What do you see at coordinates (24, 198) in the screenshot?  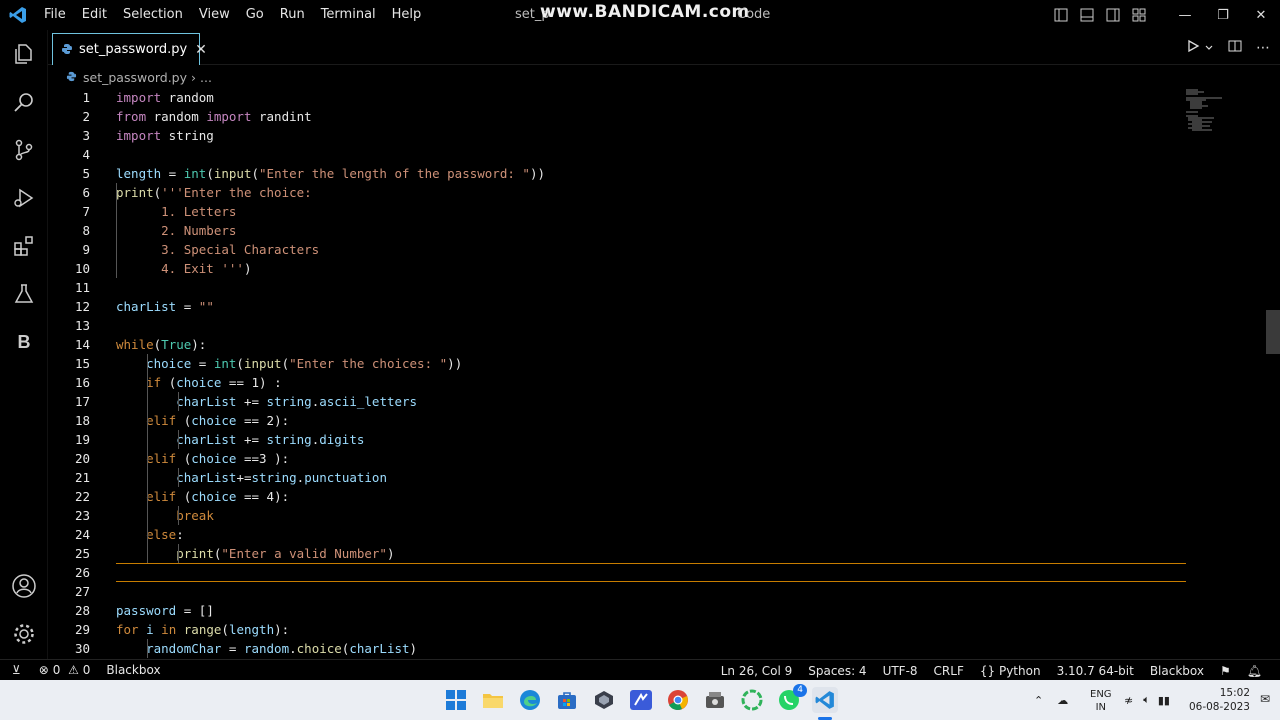 I see `run-debug-icon` at bounding box center [24, 198].